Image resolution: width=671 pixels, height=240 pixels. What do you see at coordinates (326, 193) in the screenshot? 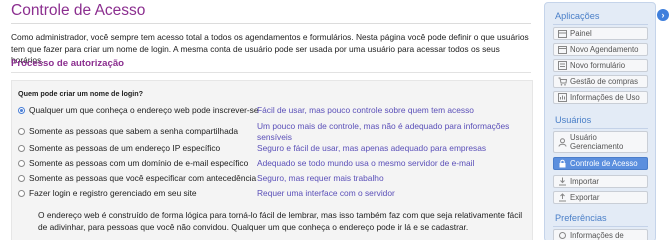
I see `option-description: Requer uma interface com o servidor` at bounding box center [326, 193].